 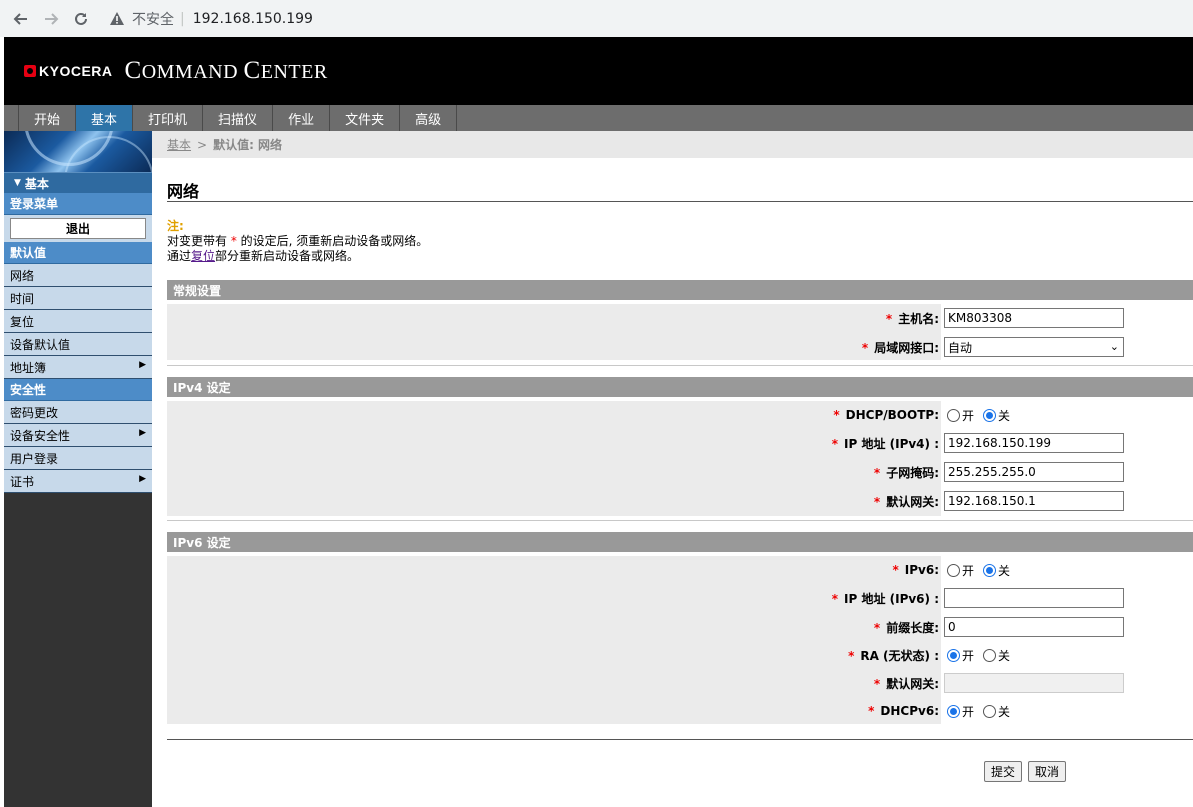 What do you see at coordinates (953, 711) in the screenshot?
I see `dhcpv6-on-radio` at bounding box center [953, 711].